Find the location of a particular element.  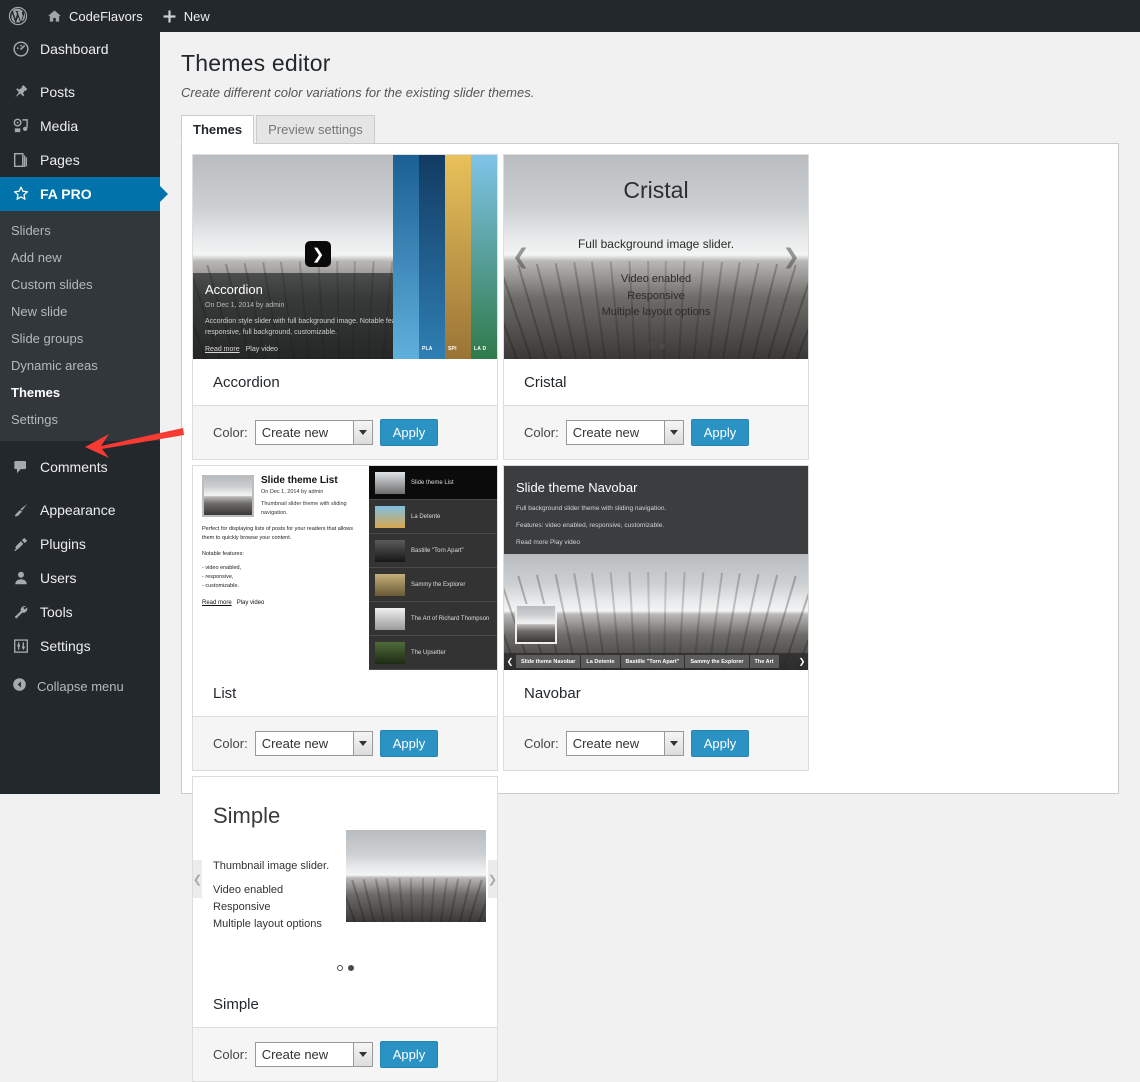

list-item: Slide theme List is located at coordinates (433, 483).